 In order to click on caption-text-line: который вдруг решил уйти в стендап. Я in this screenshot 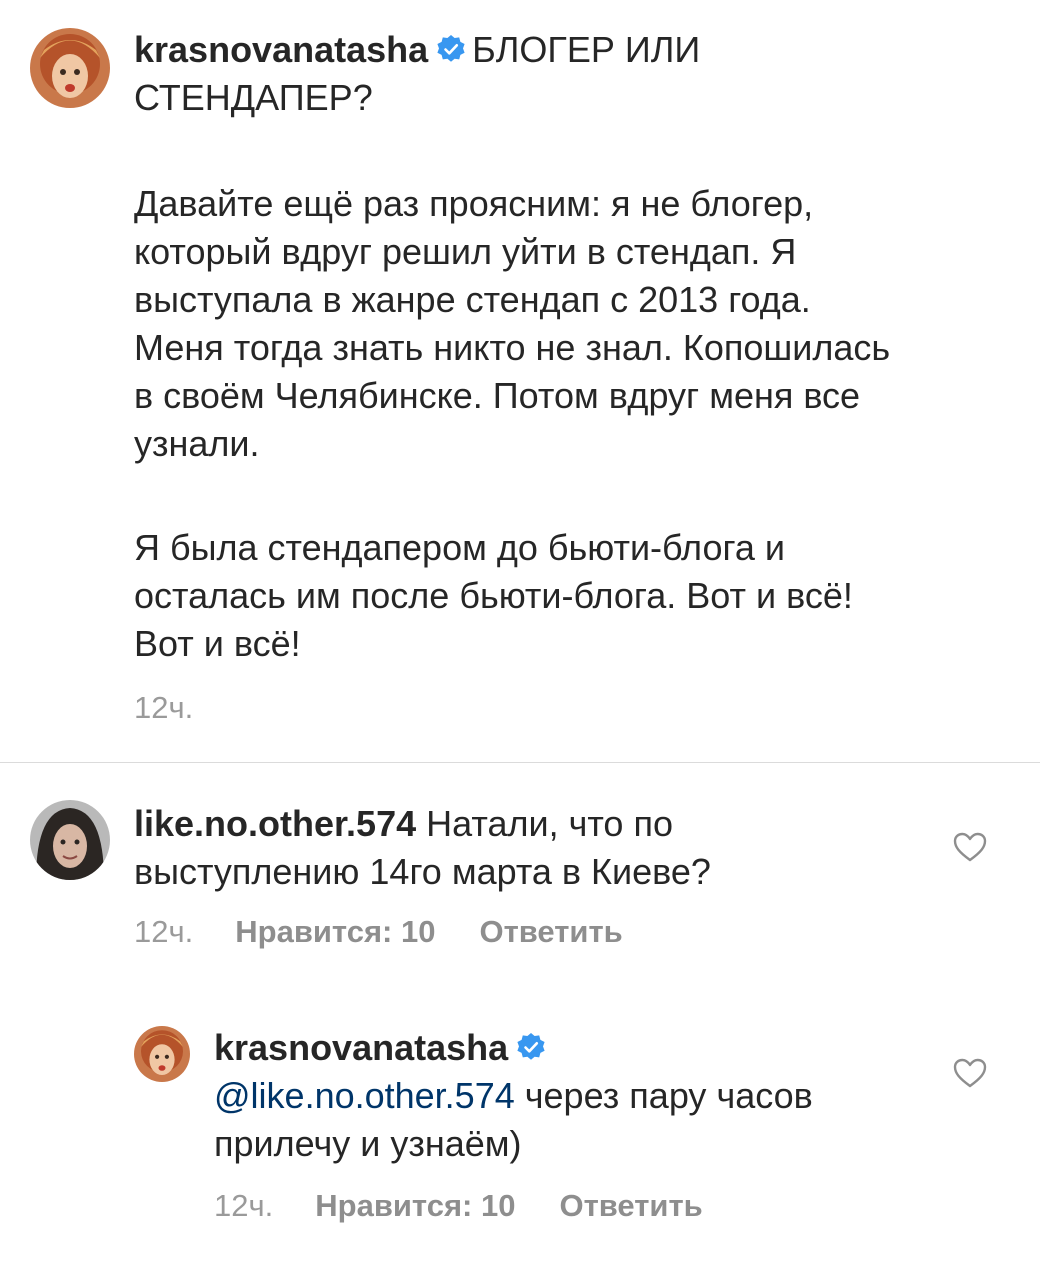, I will do `click(465, 251)`.